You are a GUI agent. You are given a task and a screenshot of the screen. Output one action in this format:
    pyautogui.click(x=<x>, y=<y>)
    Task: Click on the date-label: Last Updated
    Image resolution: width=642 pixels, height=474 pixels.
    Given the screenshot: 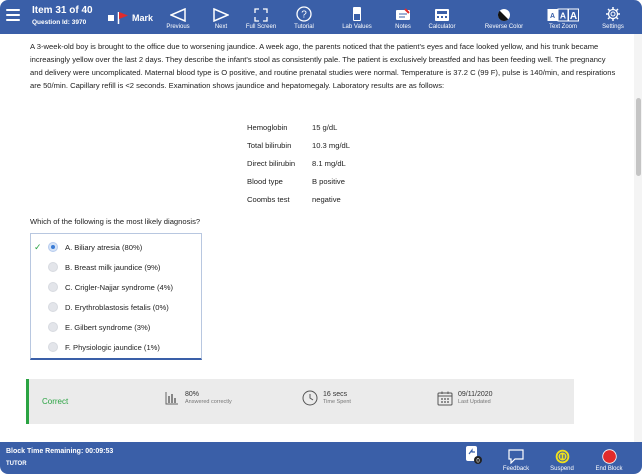 What is the action you would take?
    pyautogui.click(x=474, y=401)
    